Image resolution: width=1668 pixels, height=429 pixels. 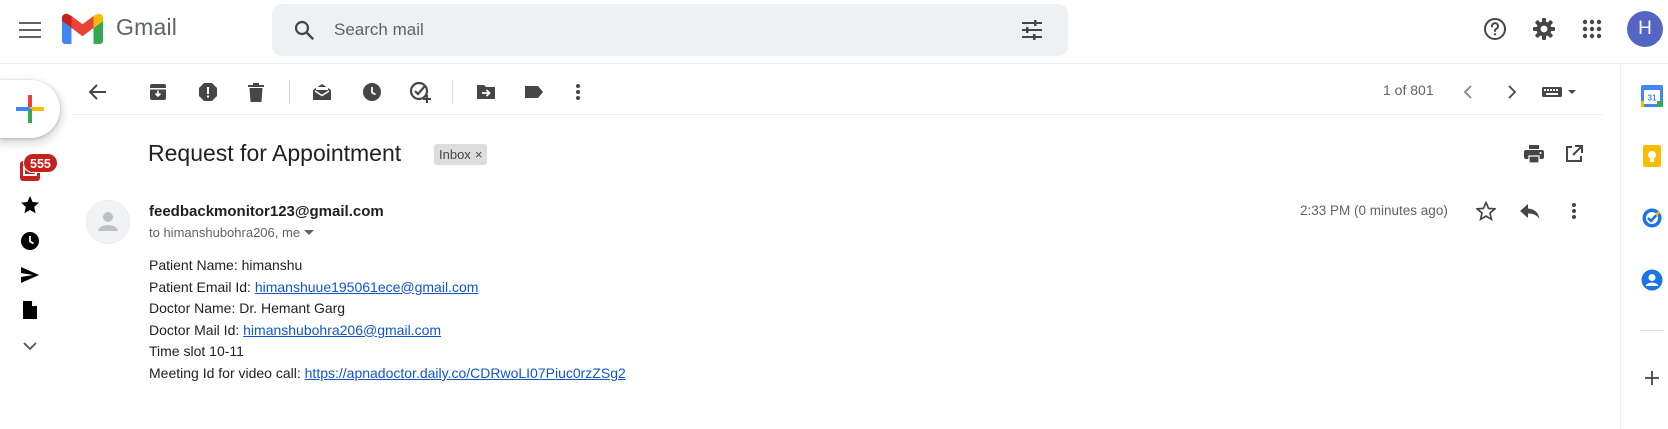 I want to click on inbox-label-chip: Inbox ×, so click(x=461, y=154).